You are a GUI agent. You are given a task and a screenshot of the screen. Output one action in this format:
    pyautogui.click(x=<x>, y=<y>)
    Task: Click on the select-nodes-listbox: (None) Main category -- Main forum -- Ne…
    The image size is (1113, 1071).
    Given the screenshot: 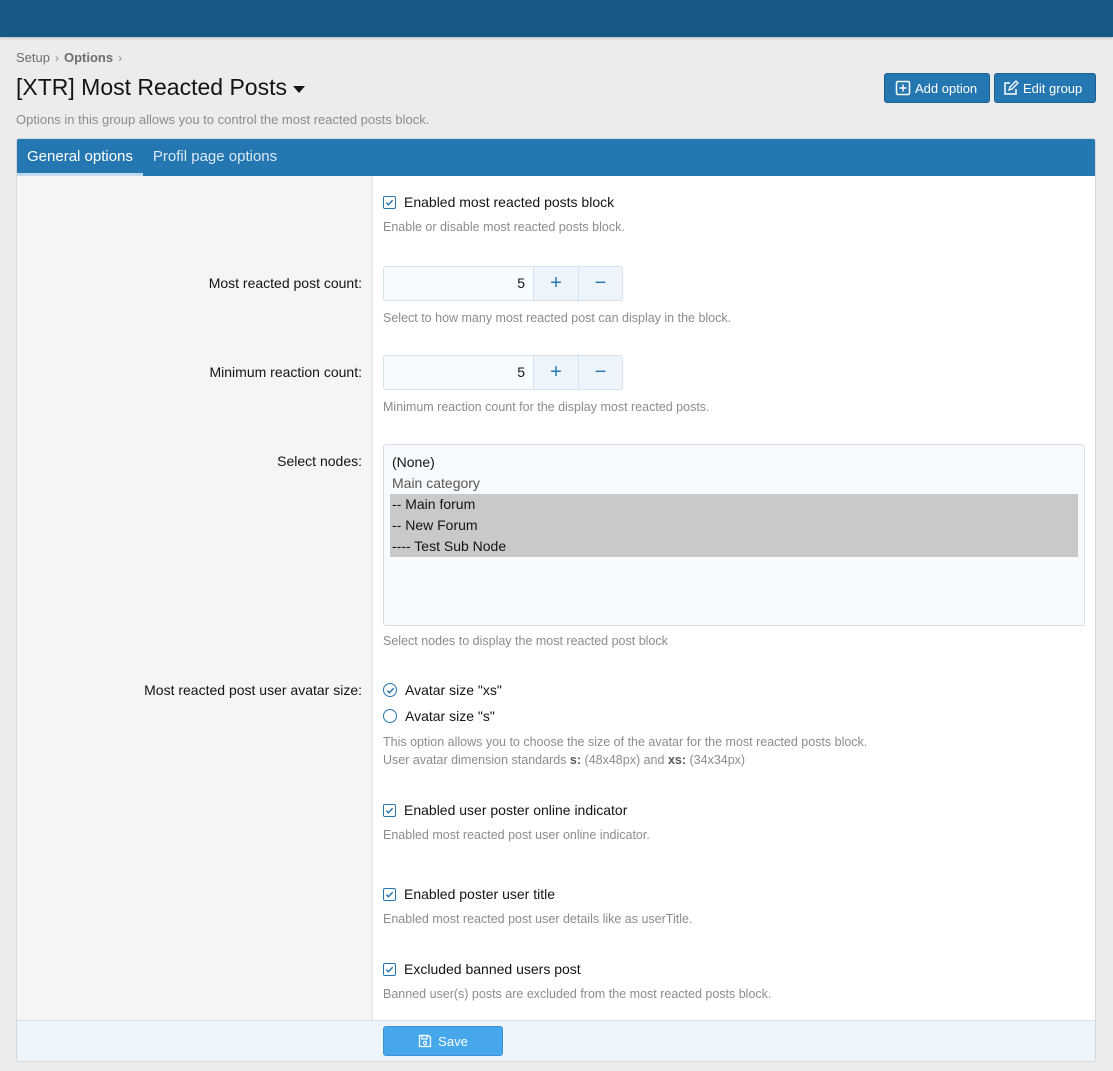 What is the action you would take?
    pyautogui.click(x=734, y=535)
    